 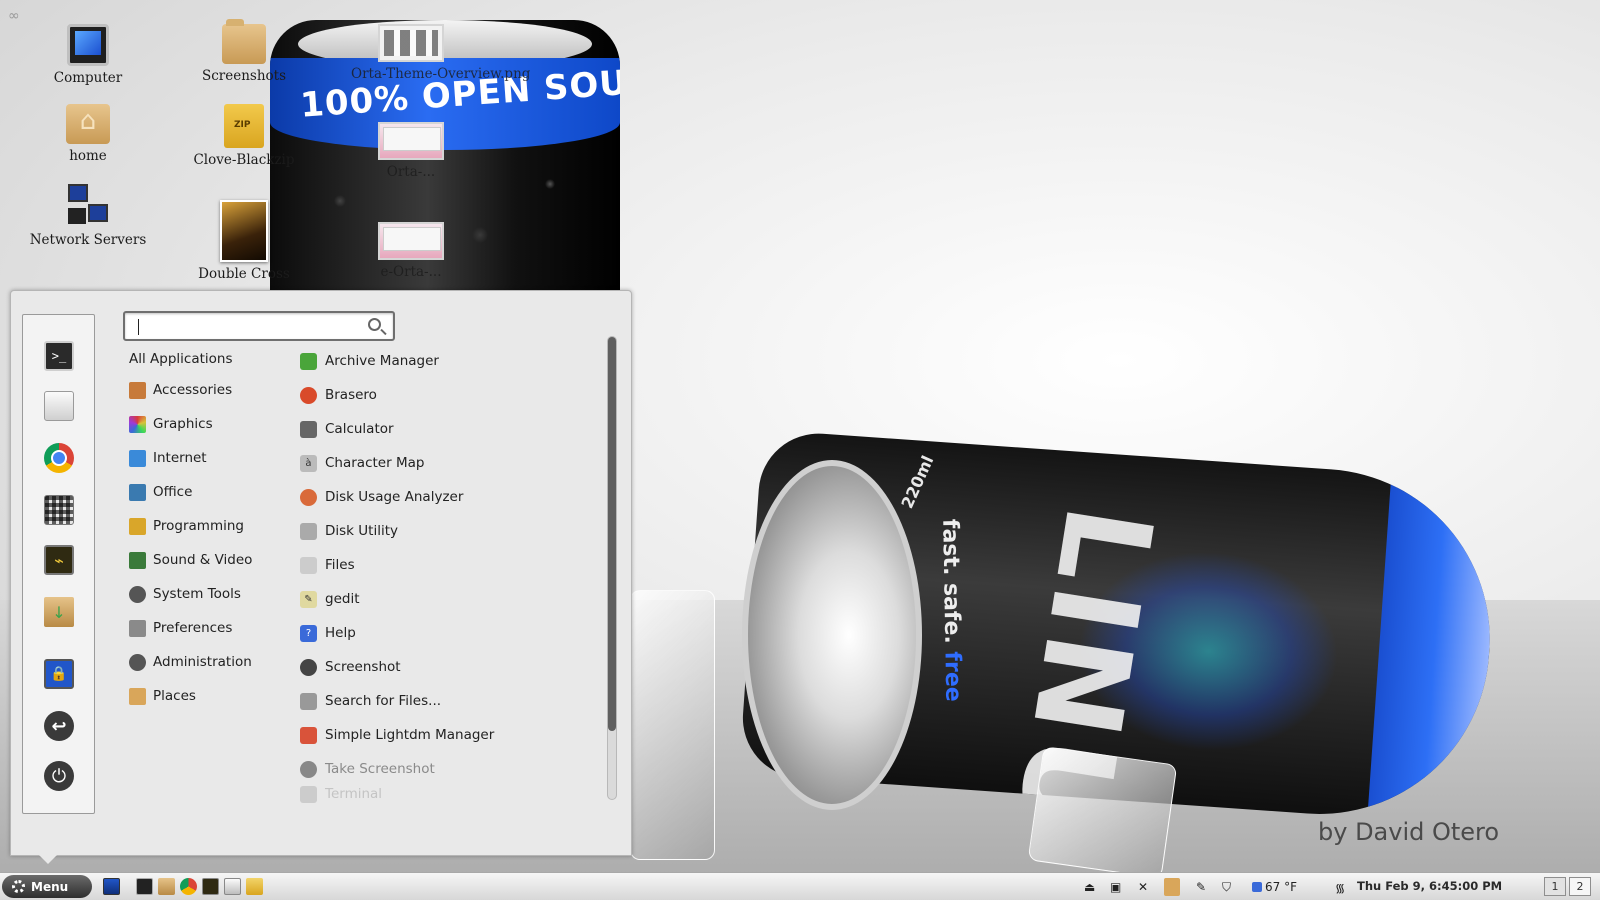 What do you see at coordinates (951, 581) in the screenshot?
I see `can-slogan-text: fast. safe.` at bounding box center [951, 581].